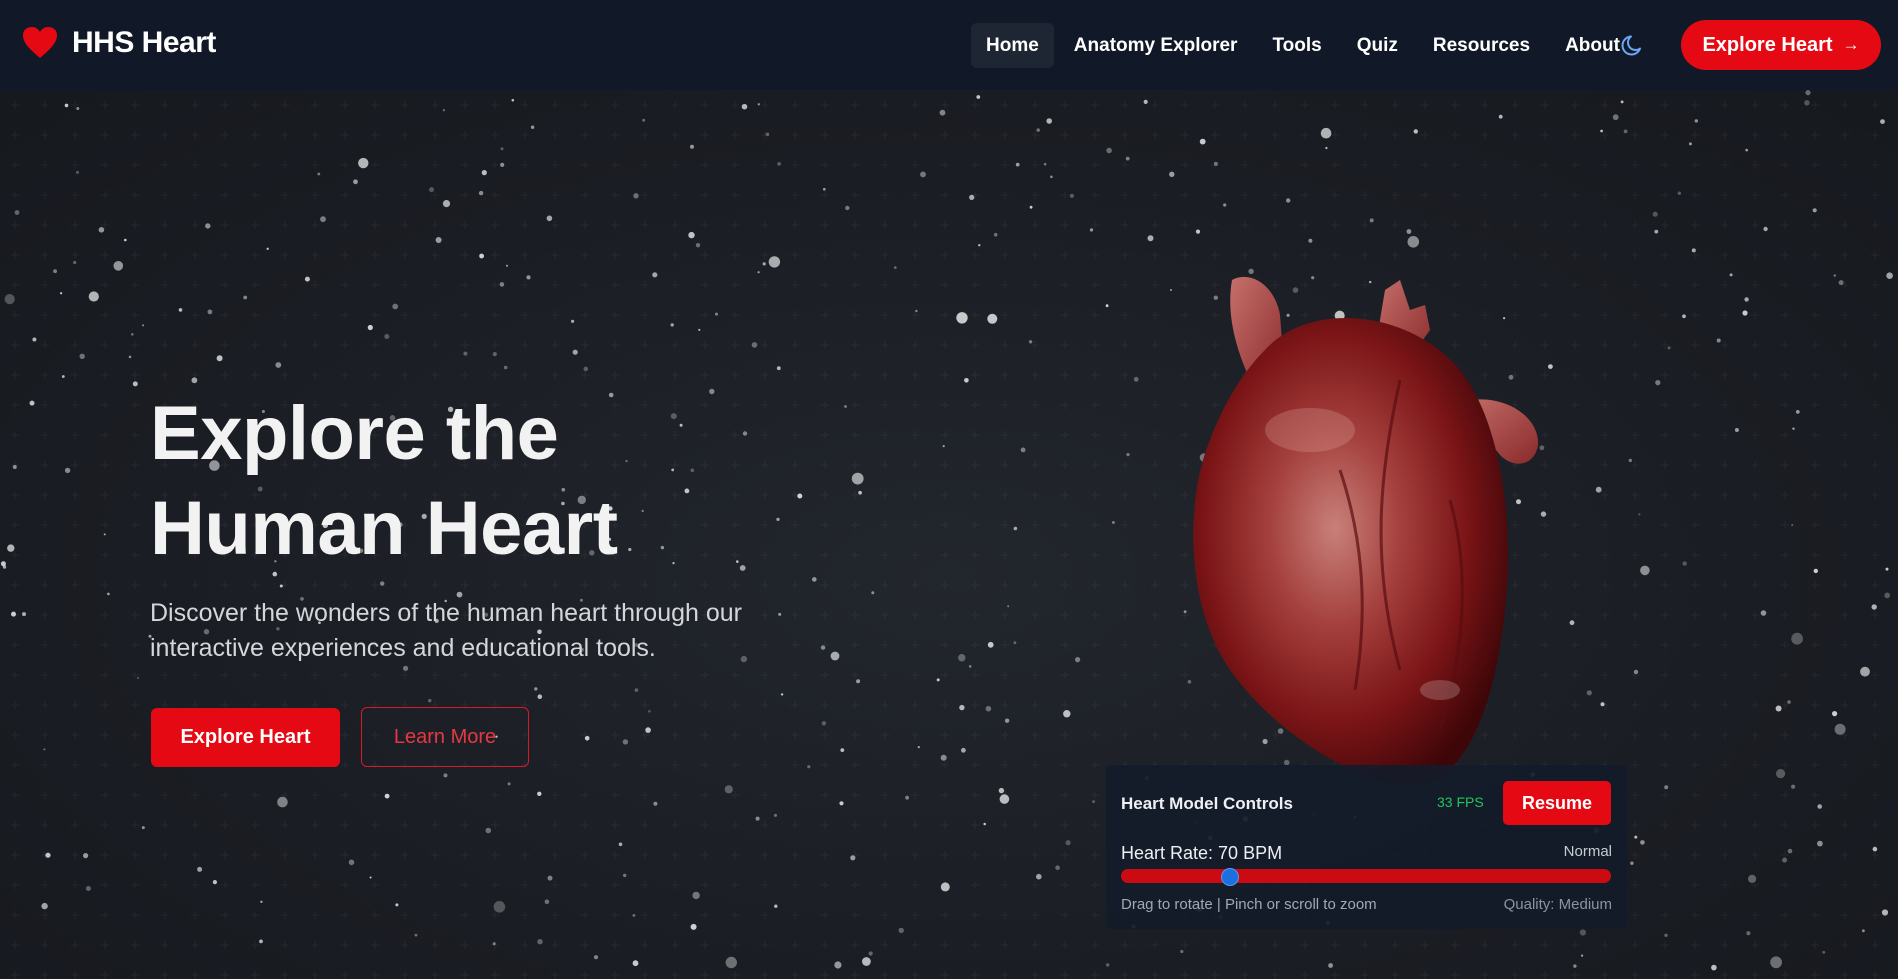 This screenshot has height=979, width=1898. Describe the element at coordinates (1460, 802) in the screenshot. I see `fps-counter: 33 FPS` at that location.